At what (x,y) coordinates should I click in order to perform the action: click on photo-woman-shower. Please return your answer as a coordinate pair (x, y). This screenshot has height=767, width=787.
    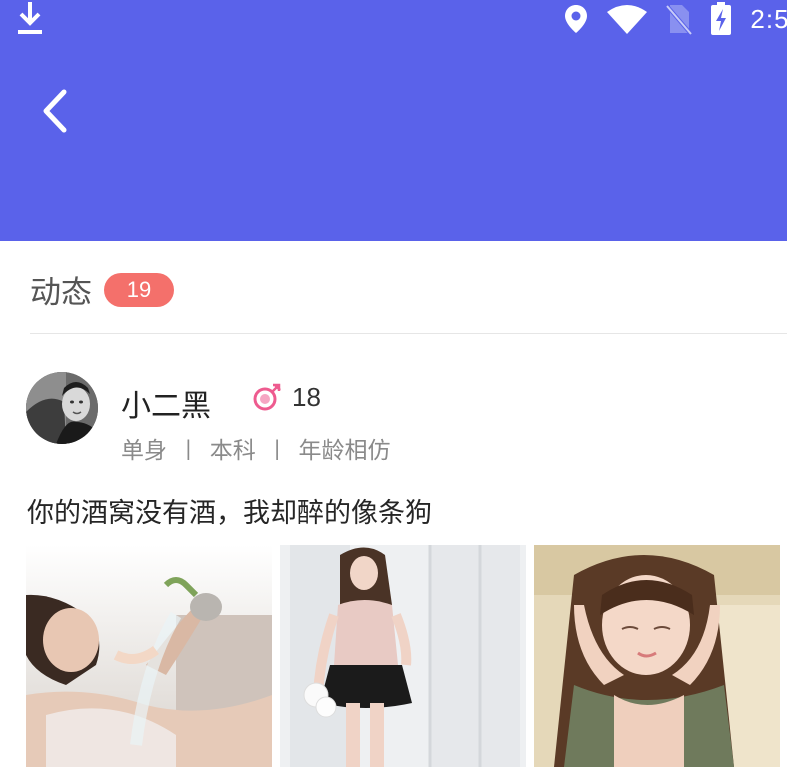
    Looking at the image, I should click on (149, 656).